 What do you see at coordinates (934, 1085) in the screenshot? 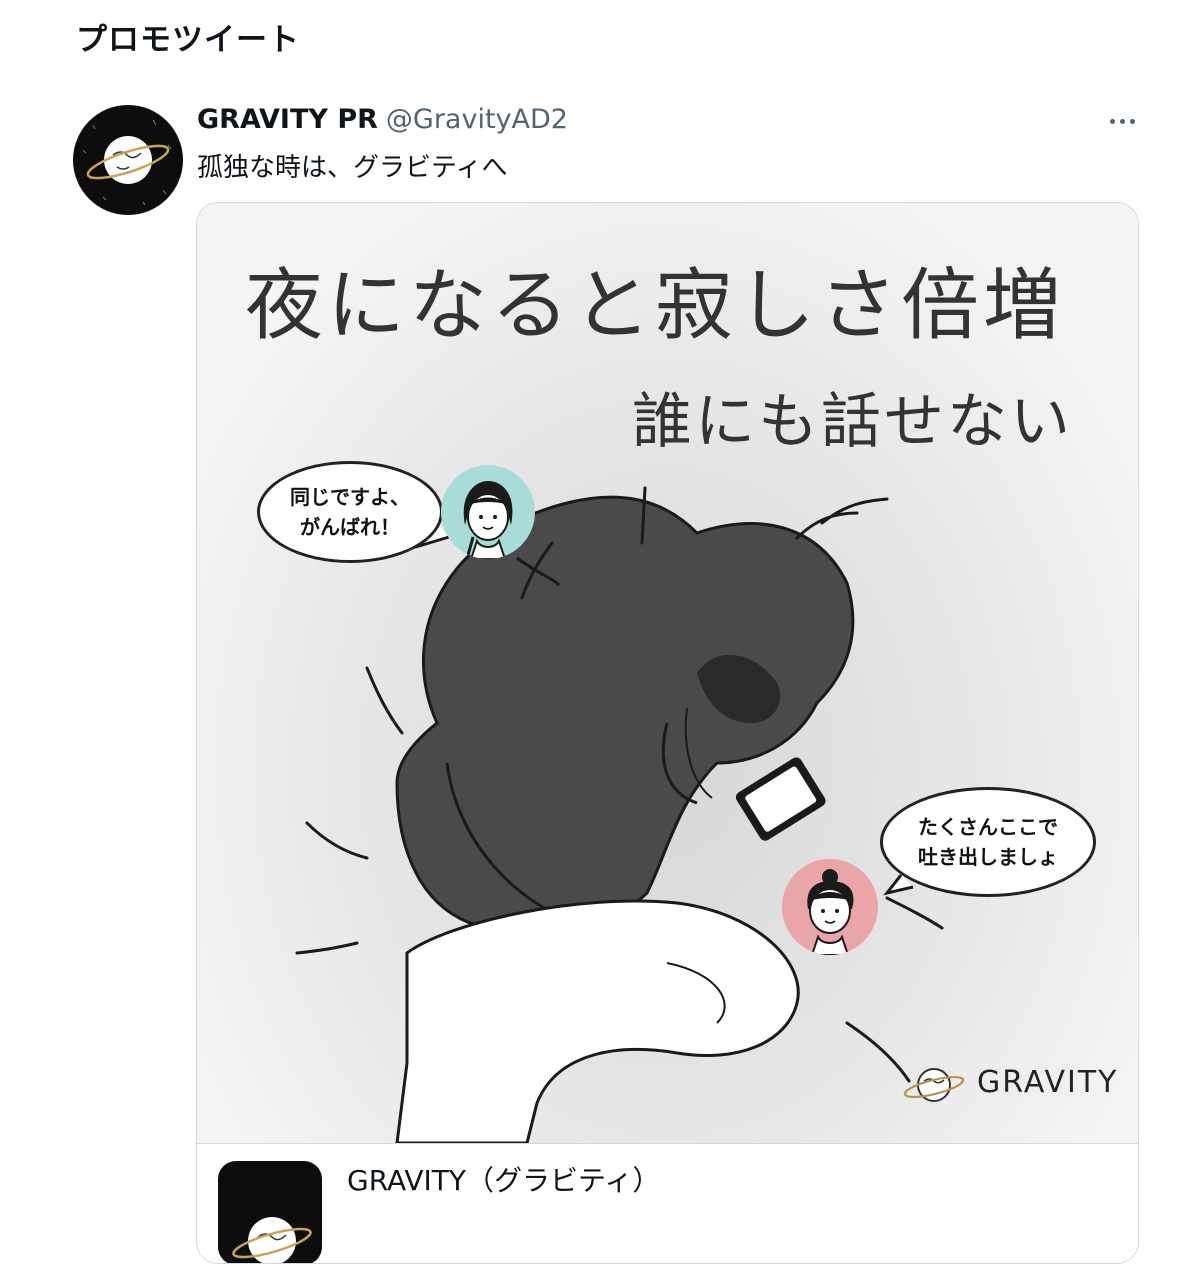
I see `gravity-brand-logo-icon` at bounding box center [934, 1085].